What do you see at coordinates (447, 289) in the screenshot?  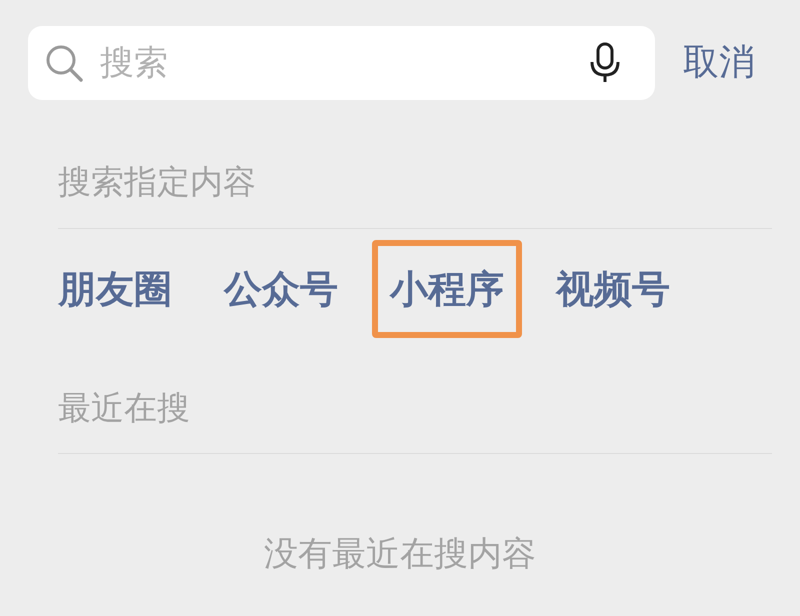 I see `category-link: 小程序` at bounding box center [447, 289].